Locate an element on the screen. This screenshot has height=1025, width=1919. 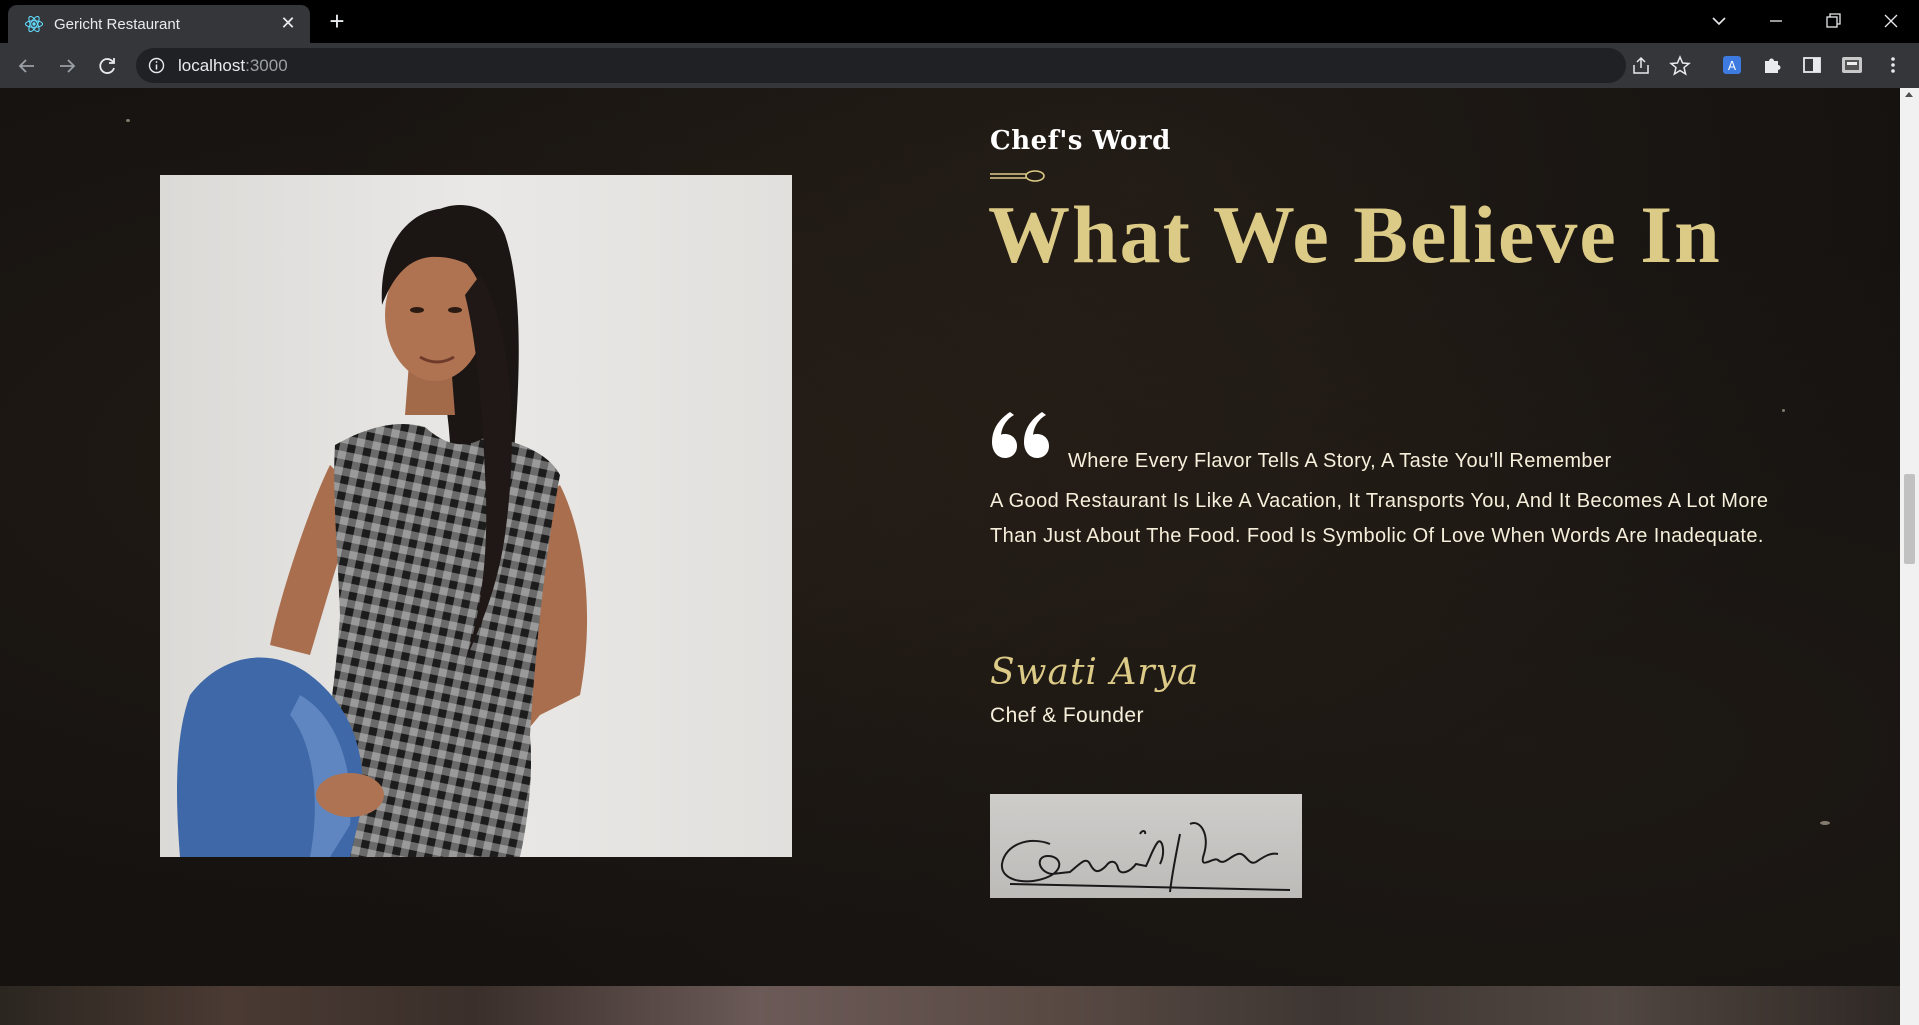
reload-icon is located at coordinates (107, 66).